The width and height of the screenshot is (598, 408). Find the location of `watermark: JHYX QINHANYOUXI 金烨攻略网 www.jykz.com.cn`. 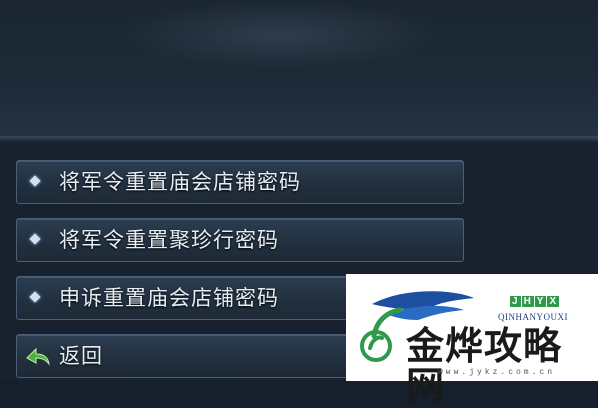

watermark: JHYX QINHANYOUXI 金烨攻略网 www.jykz.com.cn is located at coordinates (472, 340).